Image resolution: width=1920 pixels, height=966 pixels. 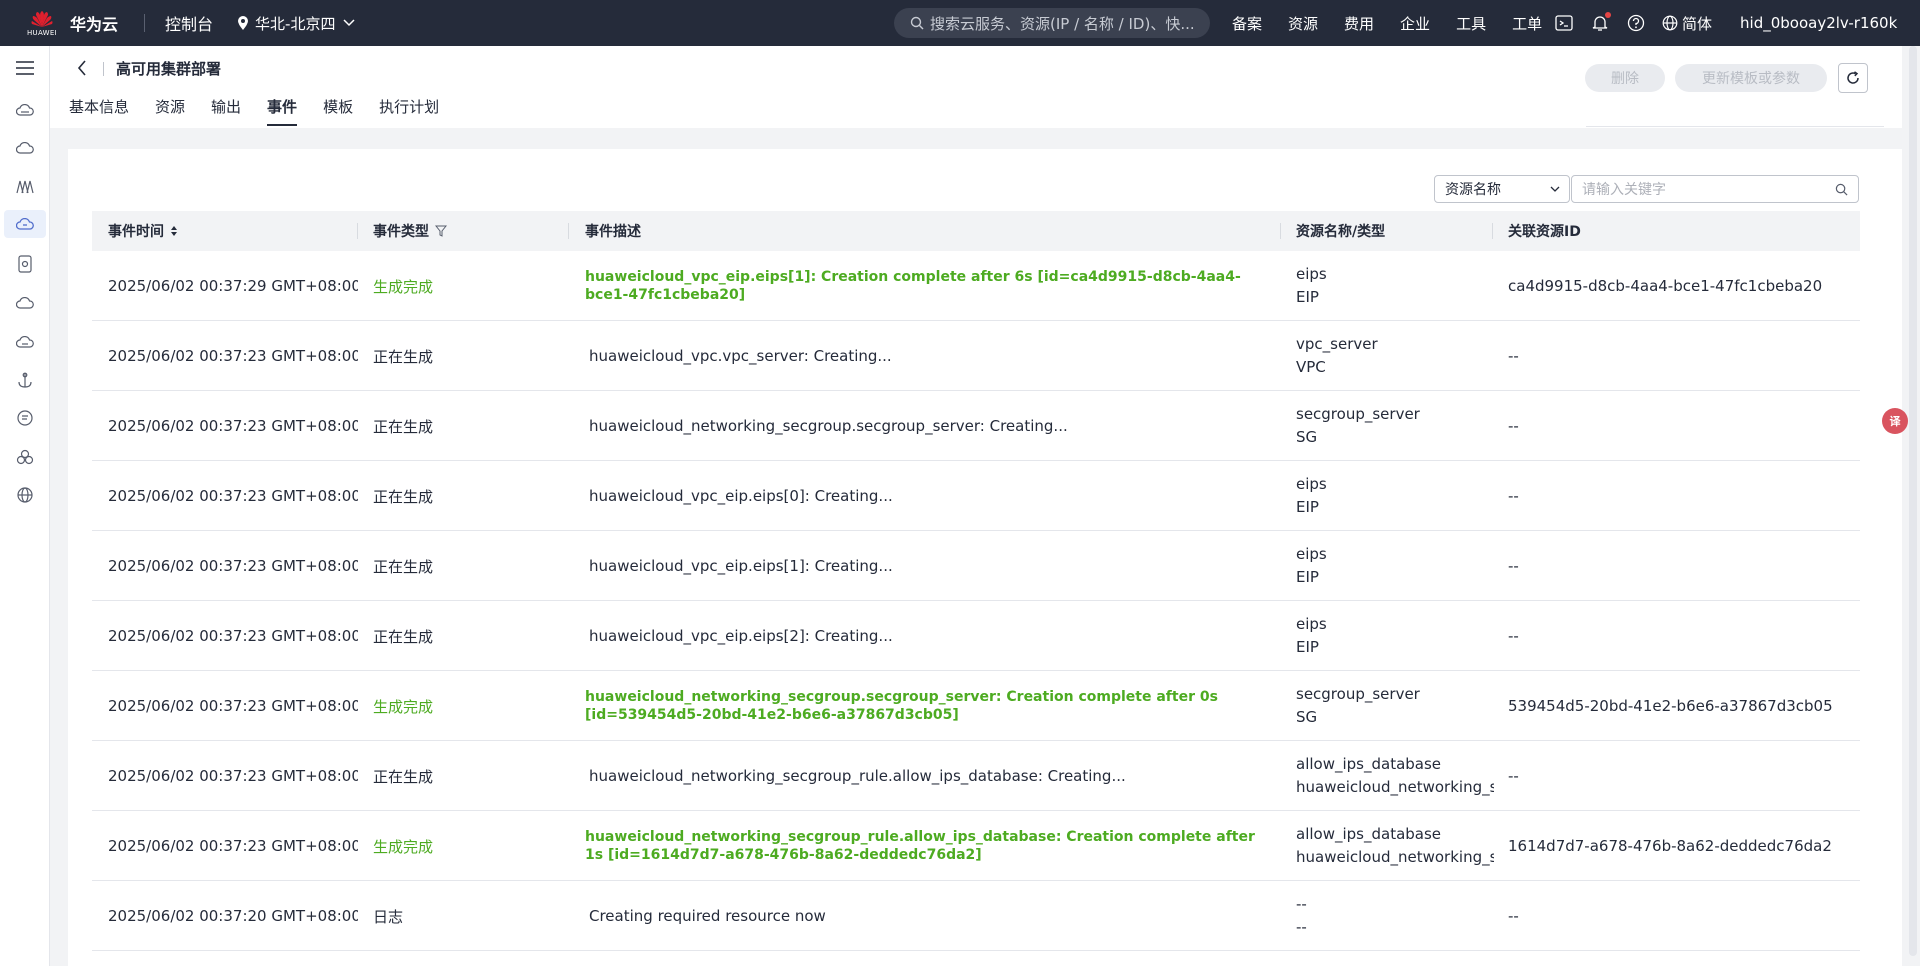 What do you see at coordinates (401, 232) in the screenshot?
I see `column-header-type-label: 事件类型` at bounding box center [401, 232].